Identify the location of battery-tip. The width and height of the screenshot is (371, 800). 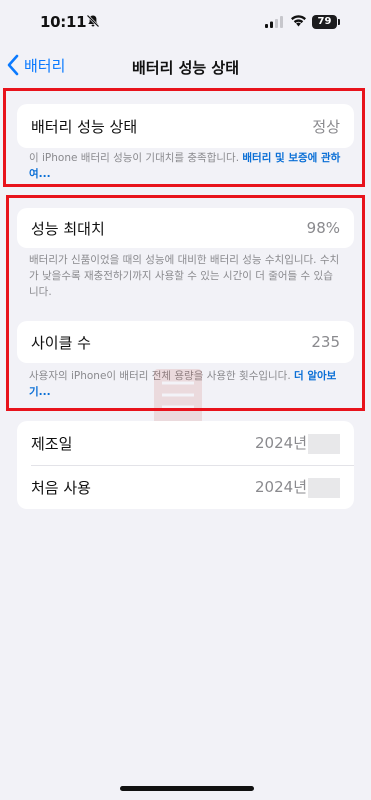
(339, 22).